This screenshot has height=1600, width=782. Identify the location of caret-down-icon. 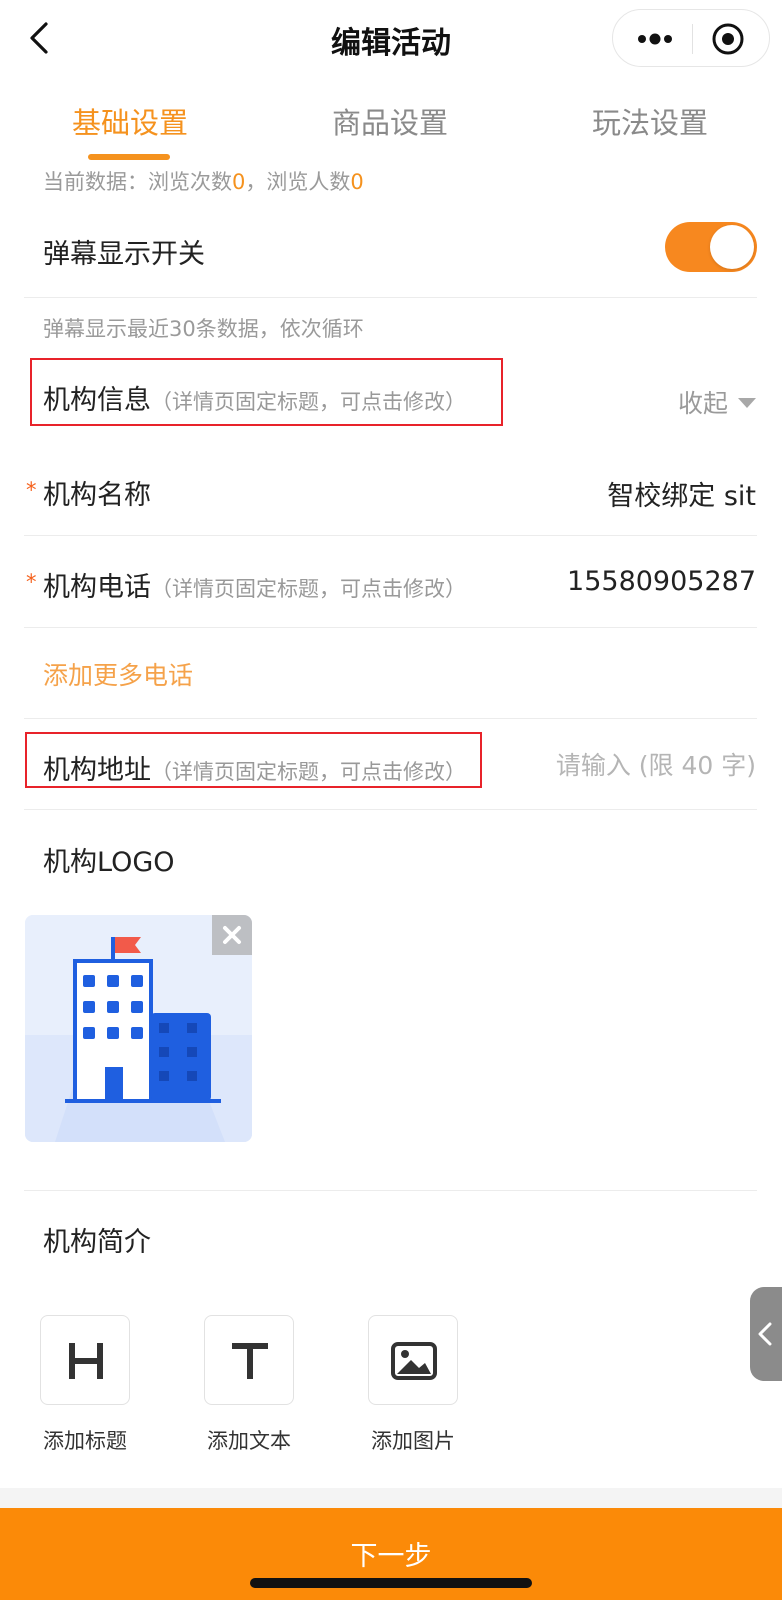
(747, 403).